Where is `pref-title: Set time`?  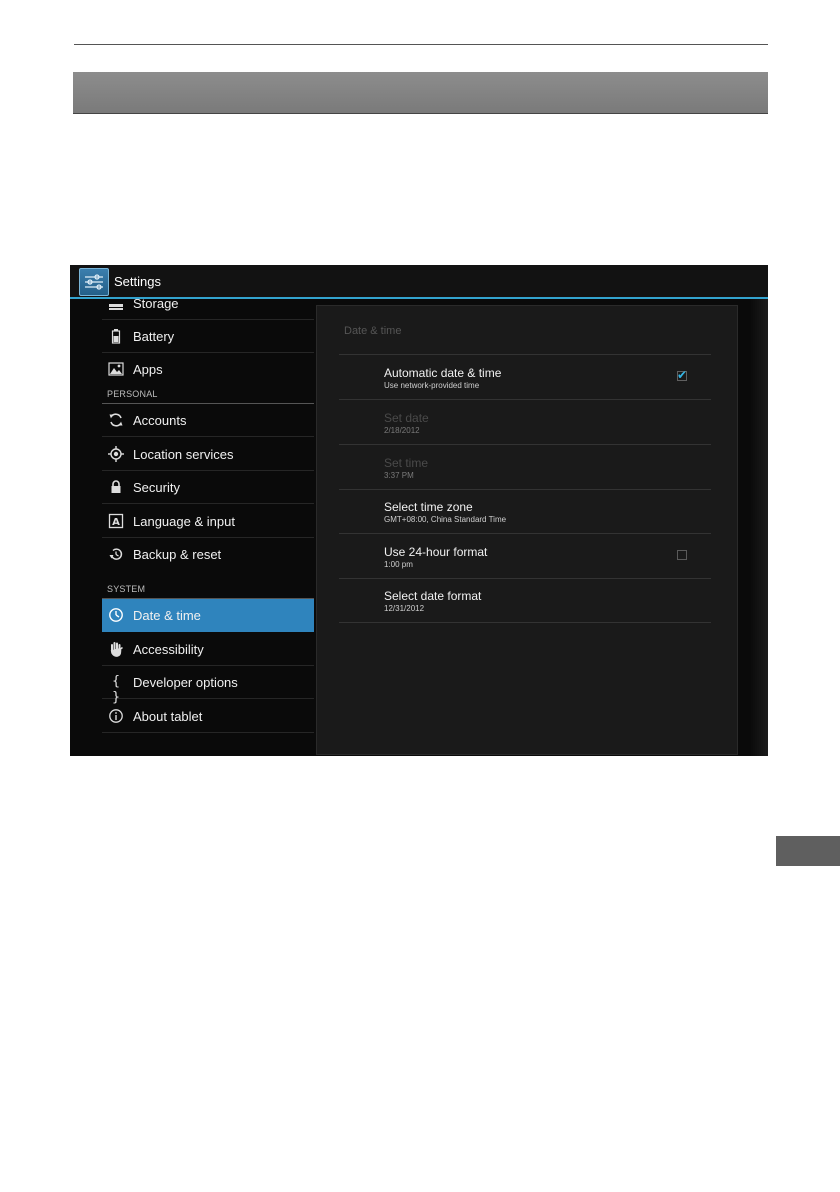 pref-title: Set time is located at coordinates (406, 463).